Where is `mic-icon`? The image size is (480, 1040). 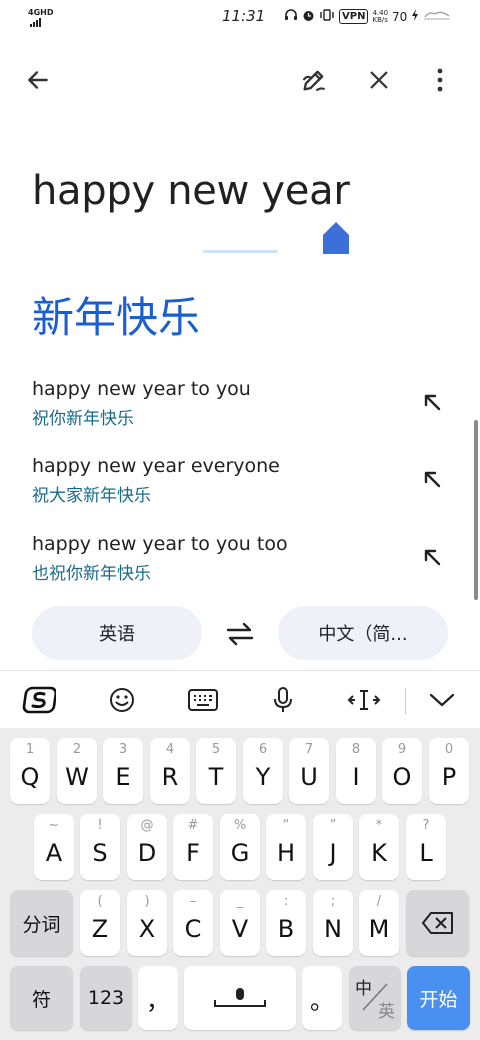 mic-icon is located at coordinates (283, 699).